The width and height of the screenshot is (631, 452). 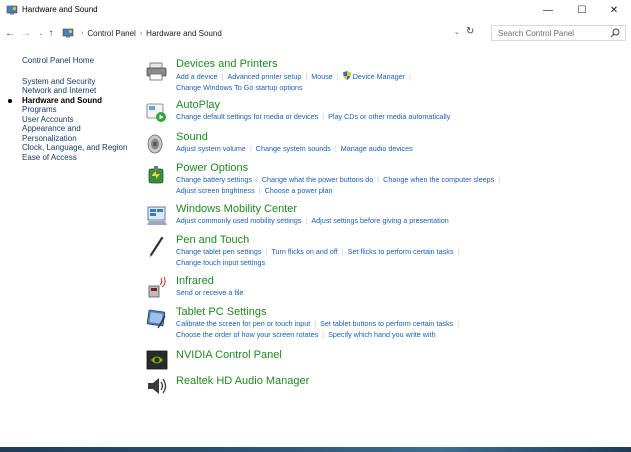 What do you see at coordinates (210, 292) in the screenshot?
I see `send-or-receive-file-link: Send or receive a file` at bounding box center [210, 292].